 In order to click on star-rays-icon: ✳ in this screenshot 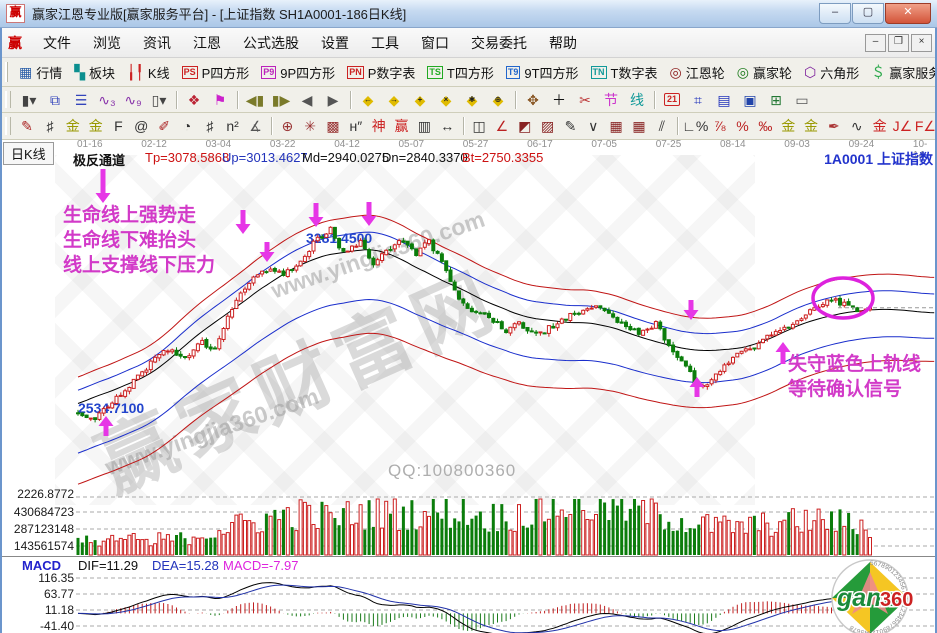, I will do `click(310, 126)`.